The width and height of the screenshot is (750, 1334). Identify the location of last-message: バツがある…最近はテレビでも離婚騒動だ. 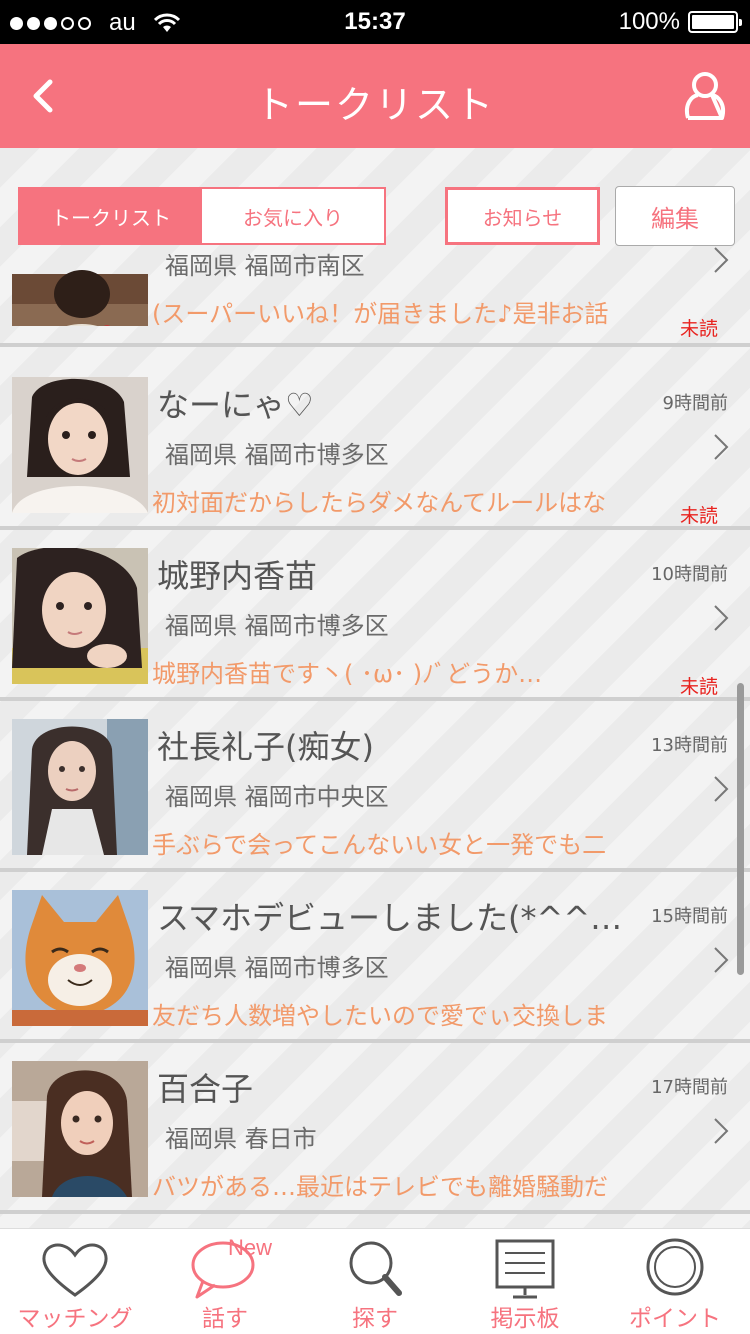
(380, 1187).